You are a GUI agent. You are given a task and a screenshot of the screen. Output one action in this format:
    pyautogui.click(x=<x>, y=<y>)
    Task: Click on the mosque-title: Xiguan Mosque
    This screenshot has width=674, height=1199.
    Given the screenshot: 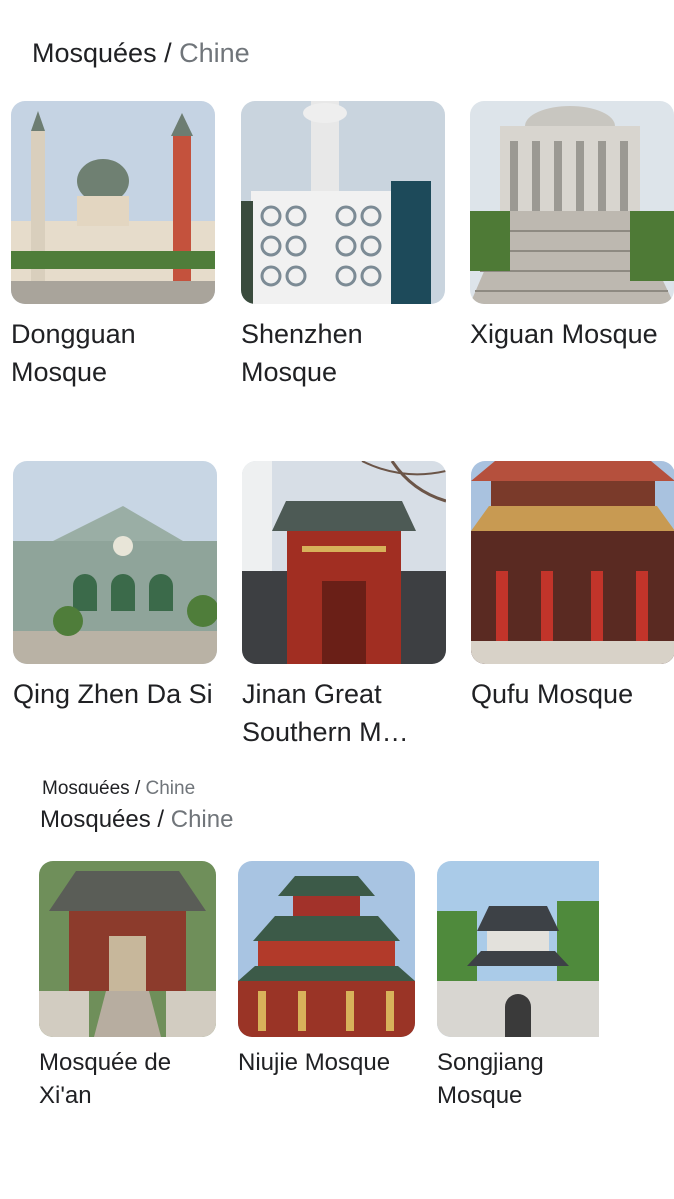 What is the action you would take?
    pyautogui.click(x=572, y=353)
    